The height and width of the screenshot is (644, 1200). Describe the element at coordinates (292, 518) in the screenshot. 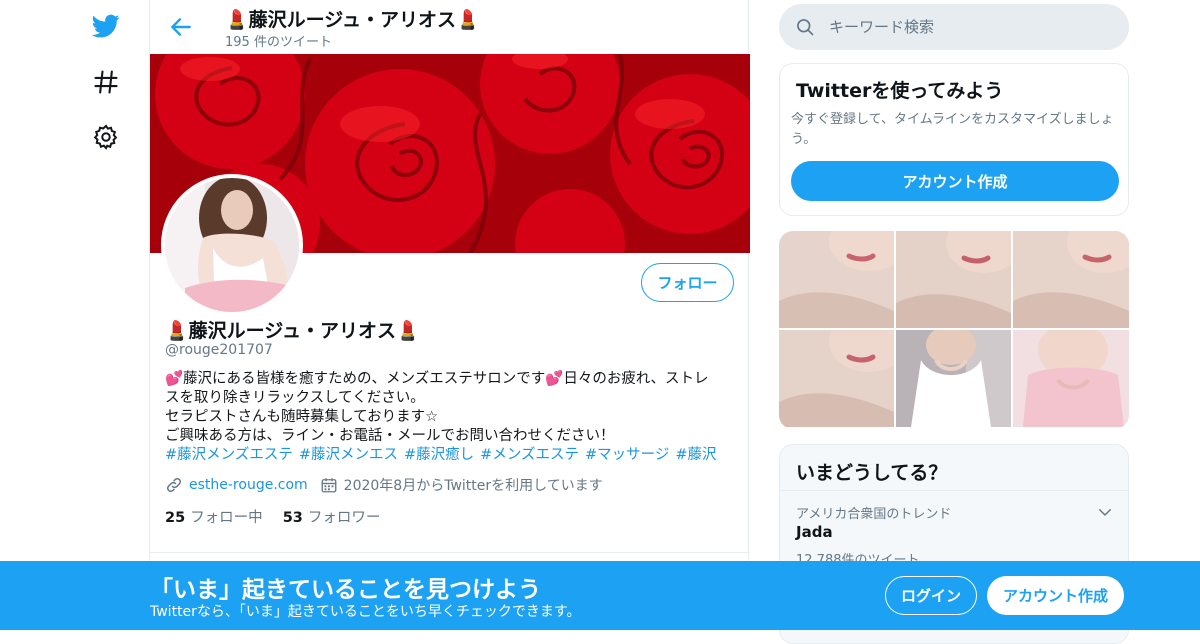

I see `followers-count: 53` at that location.